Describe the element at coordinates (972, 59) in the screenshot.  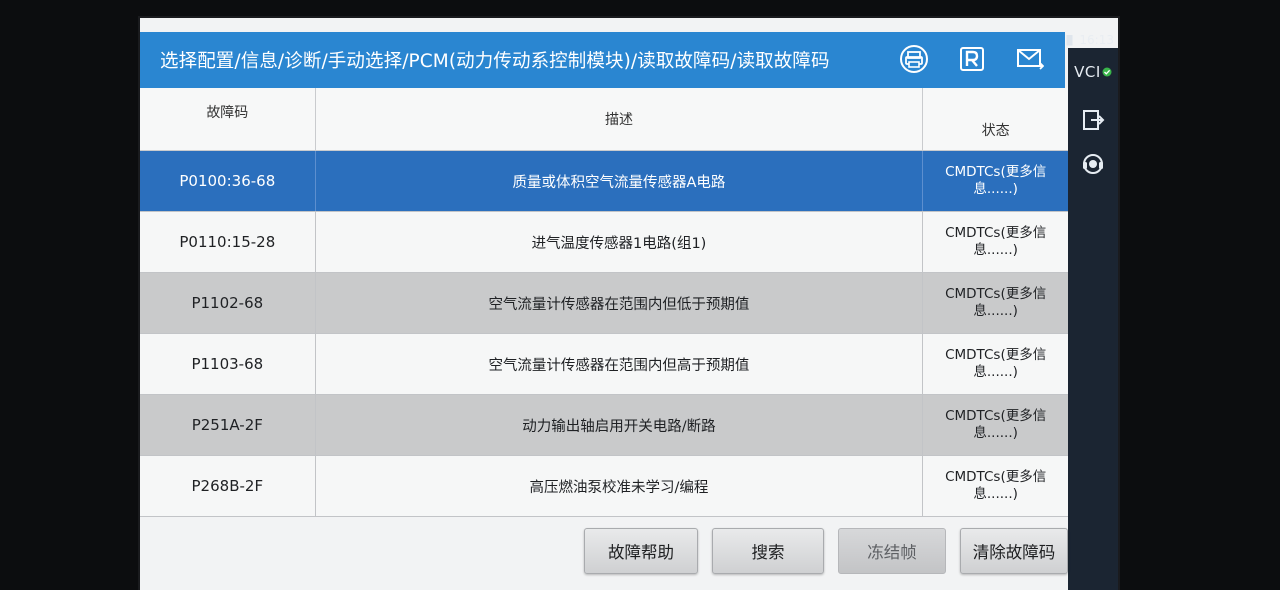
I see `report-r-icon` at that location.